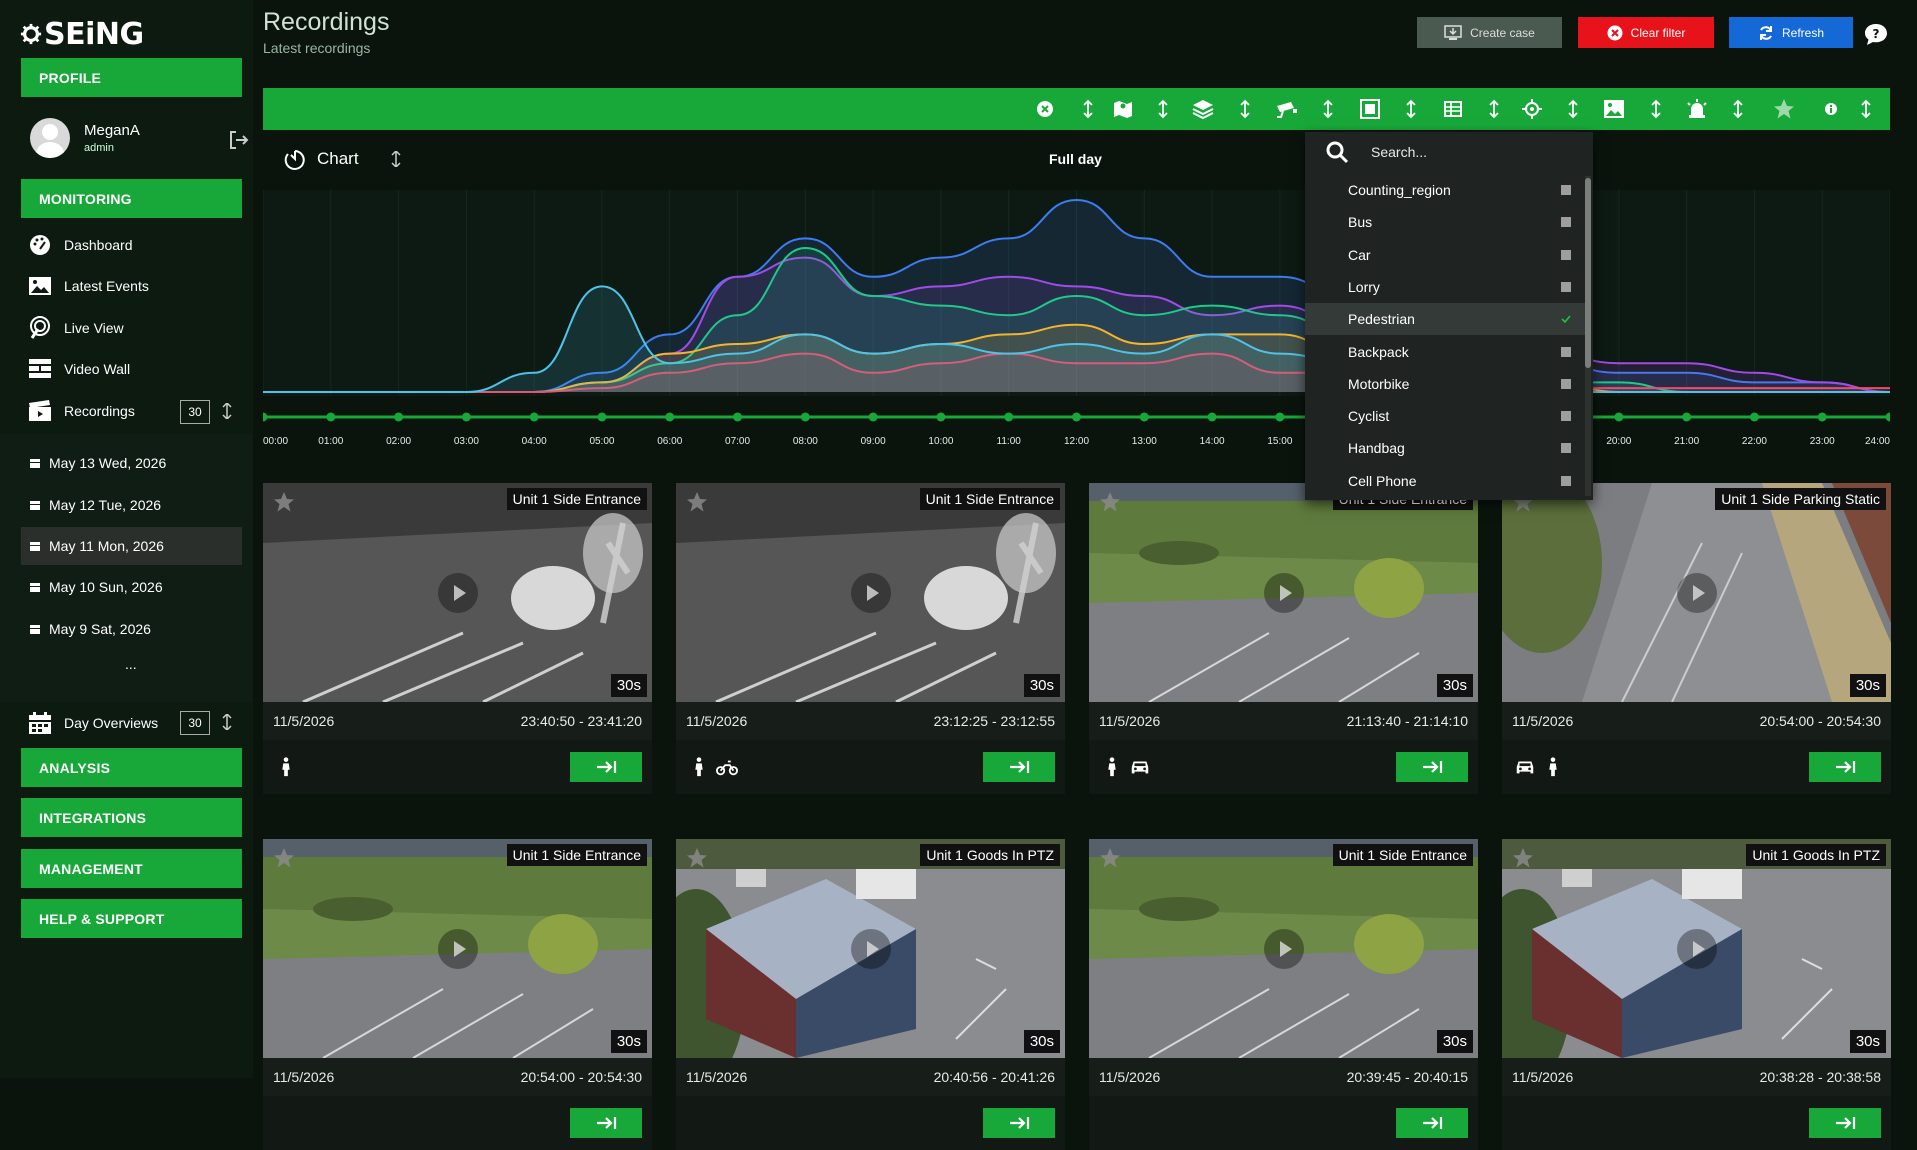 The height and width of the screenshot is (1150, 1917). What do you see at coordinates (131, 587) in the screenshot?
I see `date-item: May 10 Sun, 2026` at bounding box center [131, 587].